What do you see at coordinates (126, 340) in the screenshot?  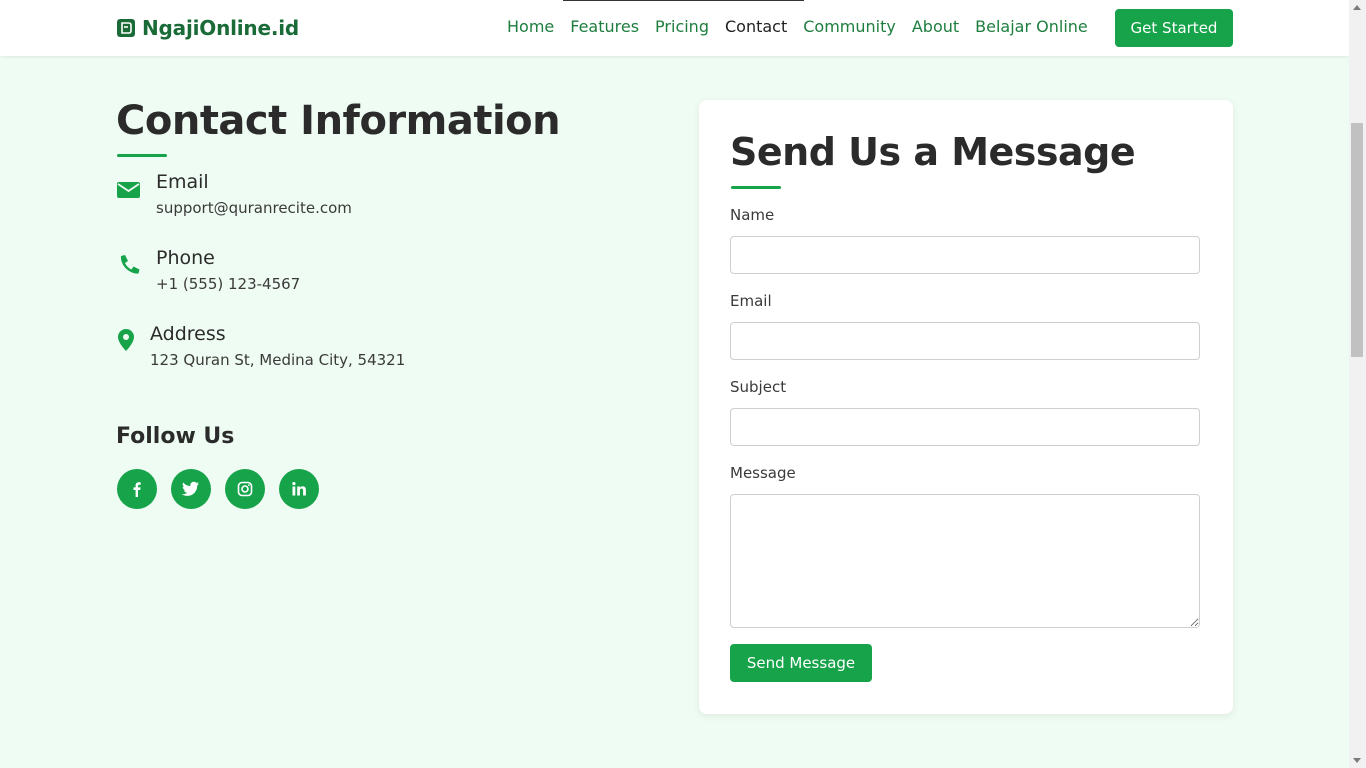 I see `map-pin-icon` at bounding box center [126, 340].